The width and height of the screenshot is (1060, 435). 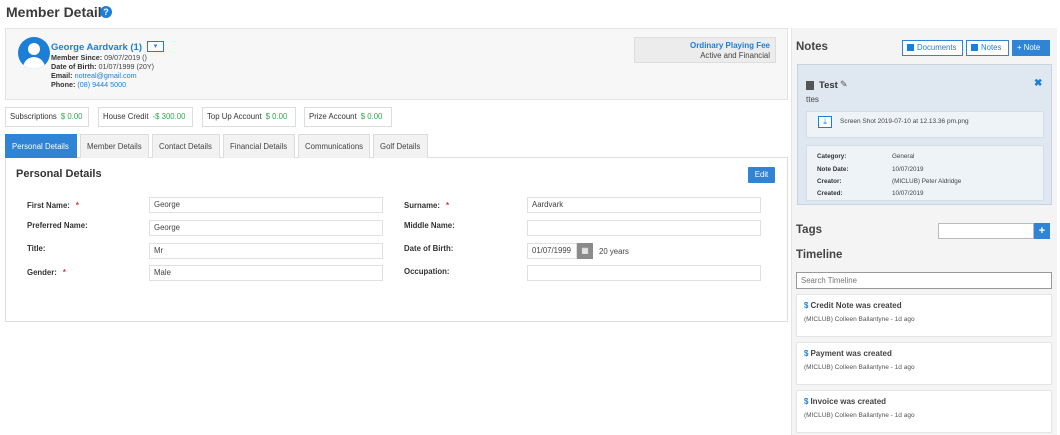 What do you see at coordinates (812, 99) in the screenshot?
I see `note-body: ttes` at bounding box center [812, 99].